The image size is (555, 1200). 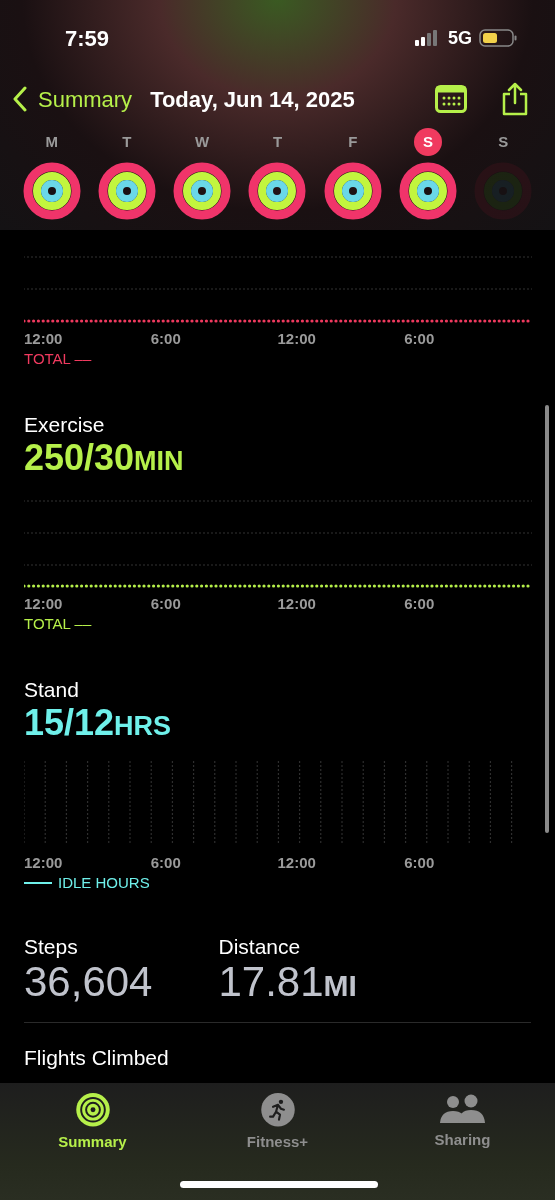 I want to click on rings-icon, so click(x=92, y=1110).